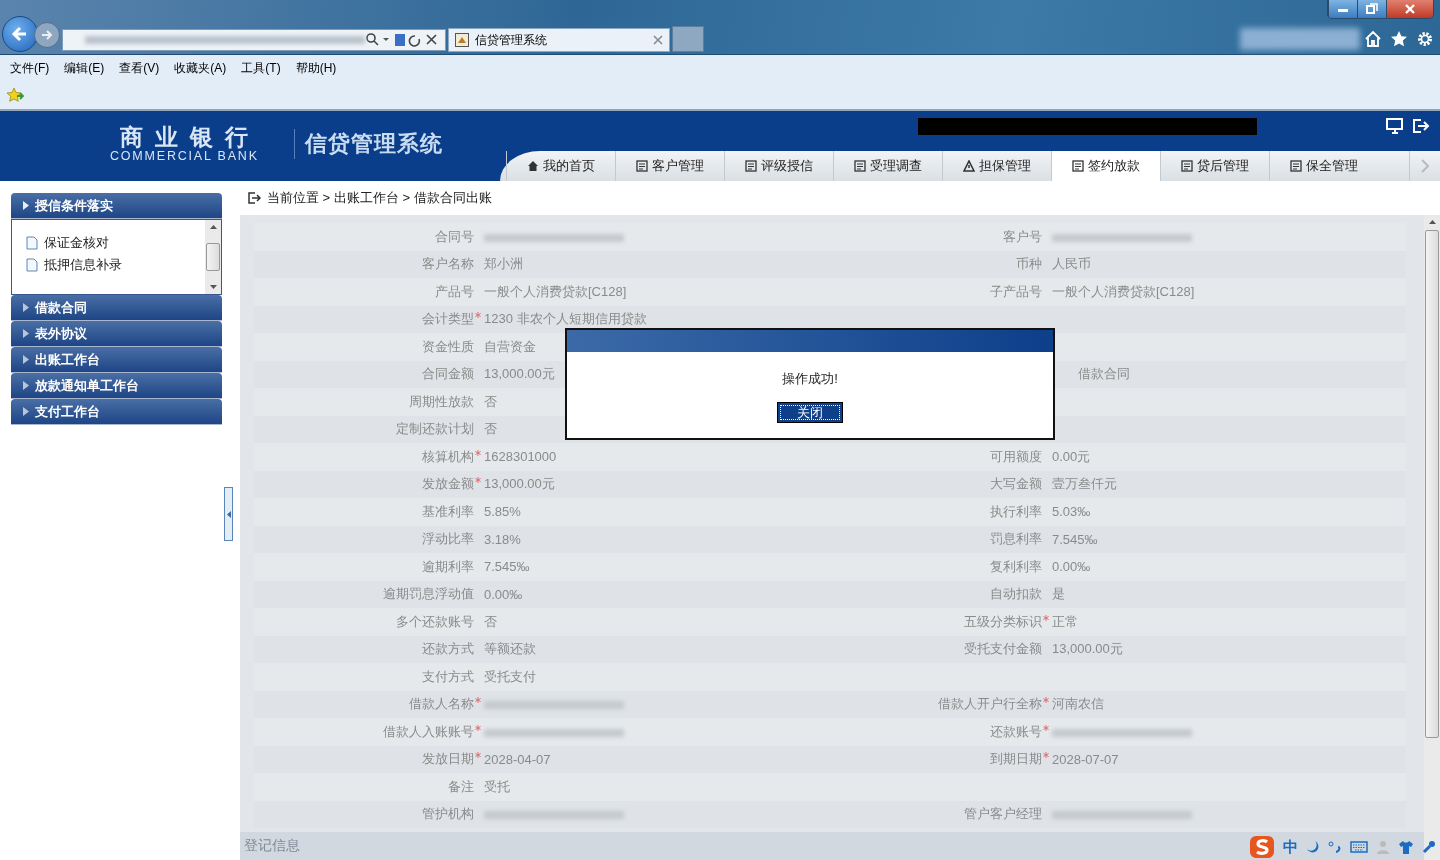 This screenshot has height=860, width=1440. Describe the element at coordinates (1313, 847) in the screenshot. I see `moon-icon` at that location.